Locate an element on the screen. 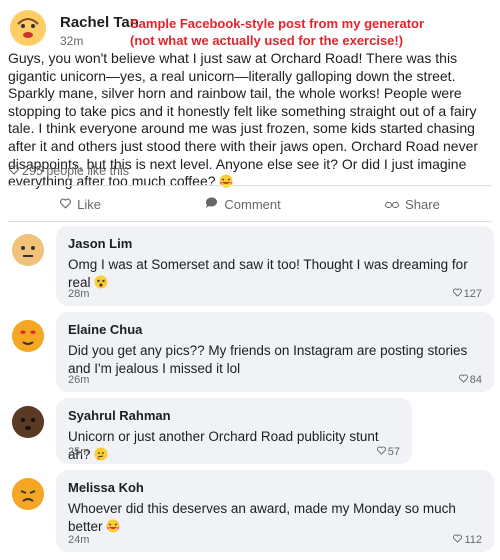 The width and height of the screenshot is (500, 560). comment-likes-count: 127 is located at coordinates (472, 294).